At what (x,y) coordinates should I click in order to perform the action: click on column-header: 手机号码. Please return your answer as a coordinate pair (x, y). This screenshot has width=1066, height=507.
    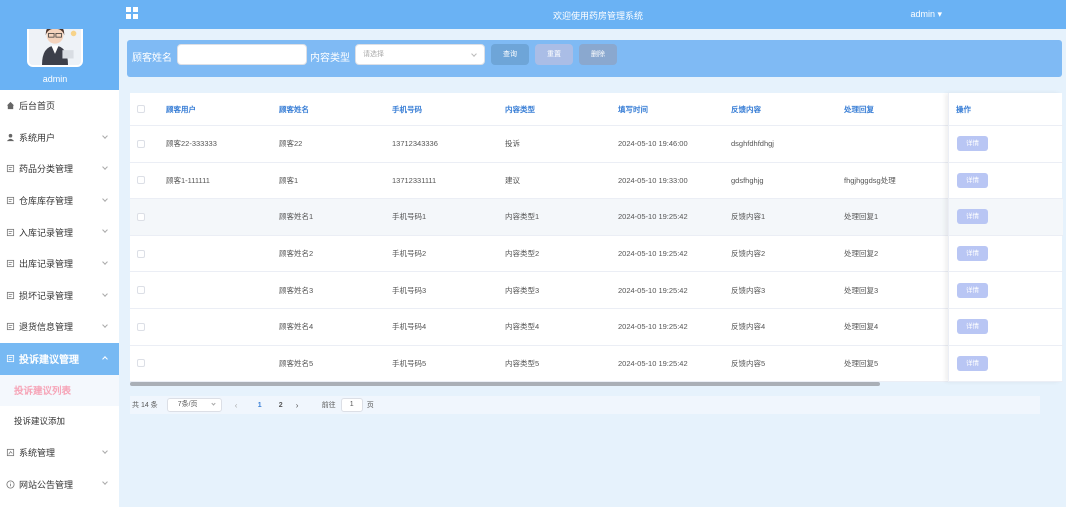
    Looking at the image, I should click on (407, 109).